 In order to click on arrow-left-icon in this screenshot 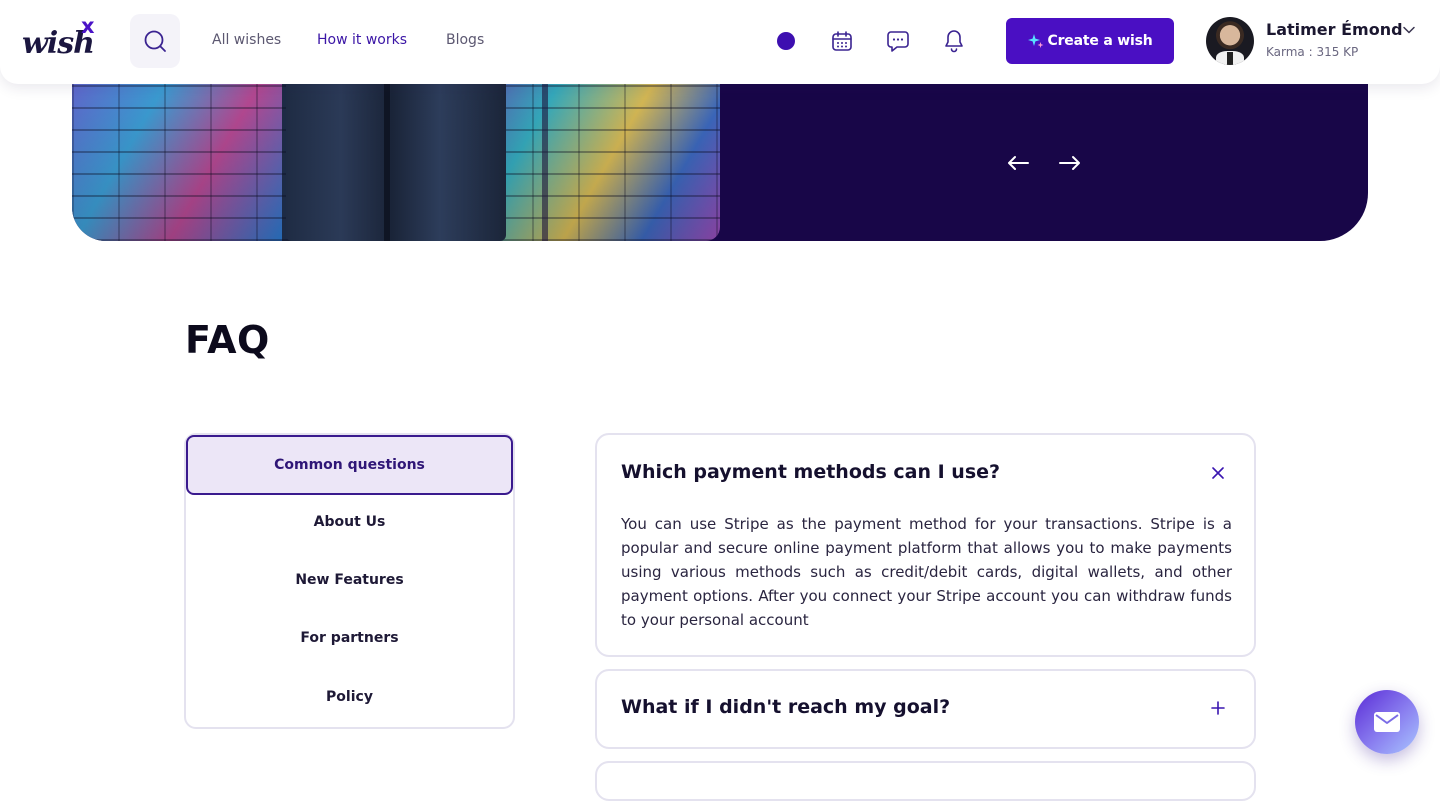, I will do `click(1018, 163)`.